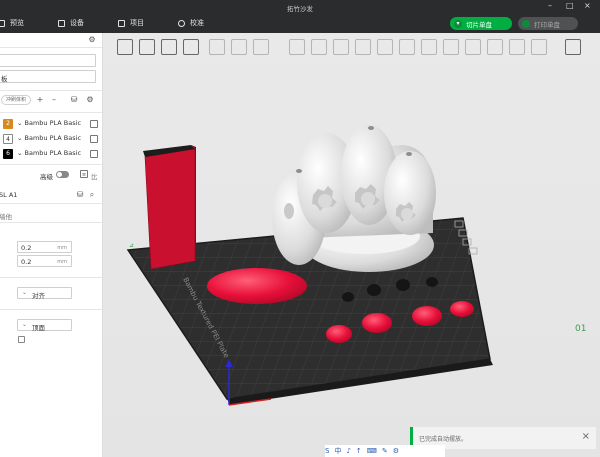 This screenshot has width=600, height=457. I want to click on plate-type-select: 板, so click(48, 76).